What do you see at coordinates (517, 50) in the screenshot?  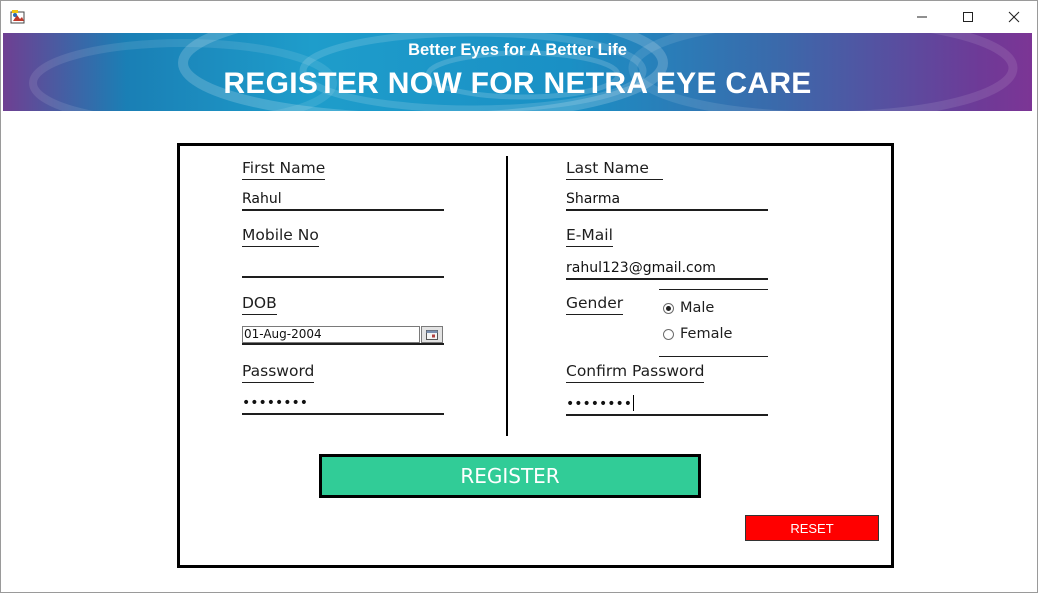 I see `banner-subtitle: Better Eyes for A Better Life` at bounding box center [517, 50].